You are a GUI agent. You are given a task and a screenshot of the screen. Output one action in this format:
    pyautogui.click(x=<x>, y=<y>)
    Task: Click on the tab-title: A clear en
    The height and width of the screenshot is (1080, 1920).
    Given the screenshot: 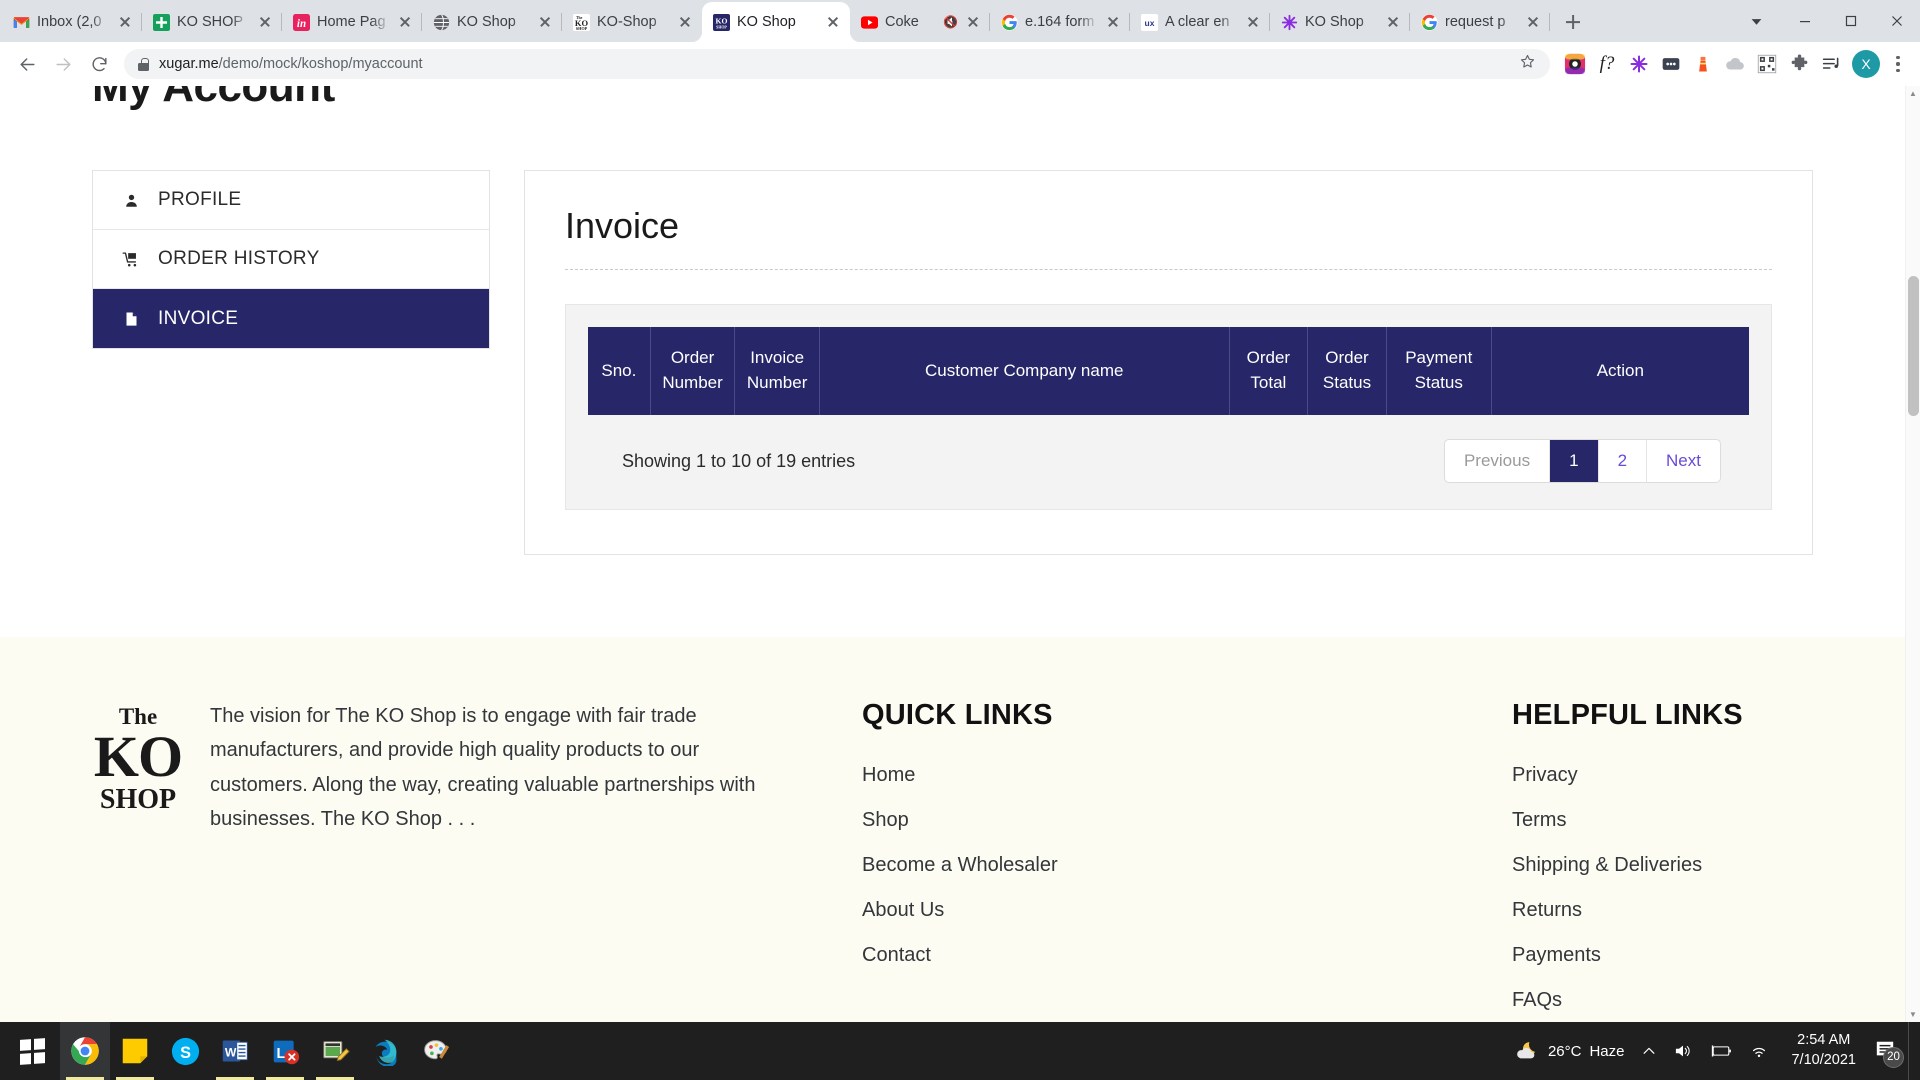 What is the action you would take?
    pyautogui.click(x=1197, y=22)
    